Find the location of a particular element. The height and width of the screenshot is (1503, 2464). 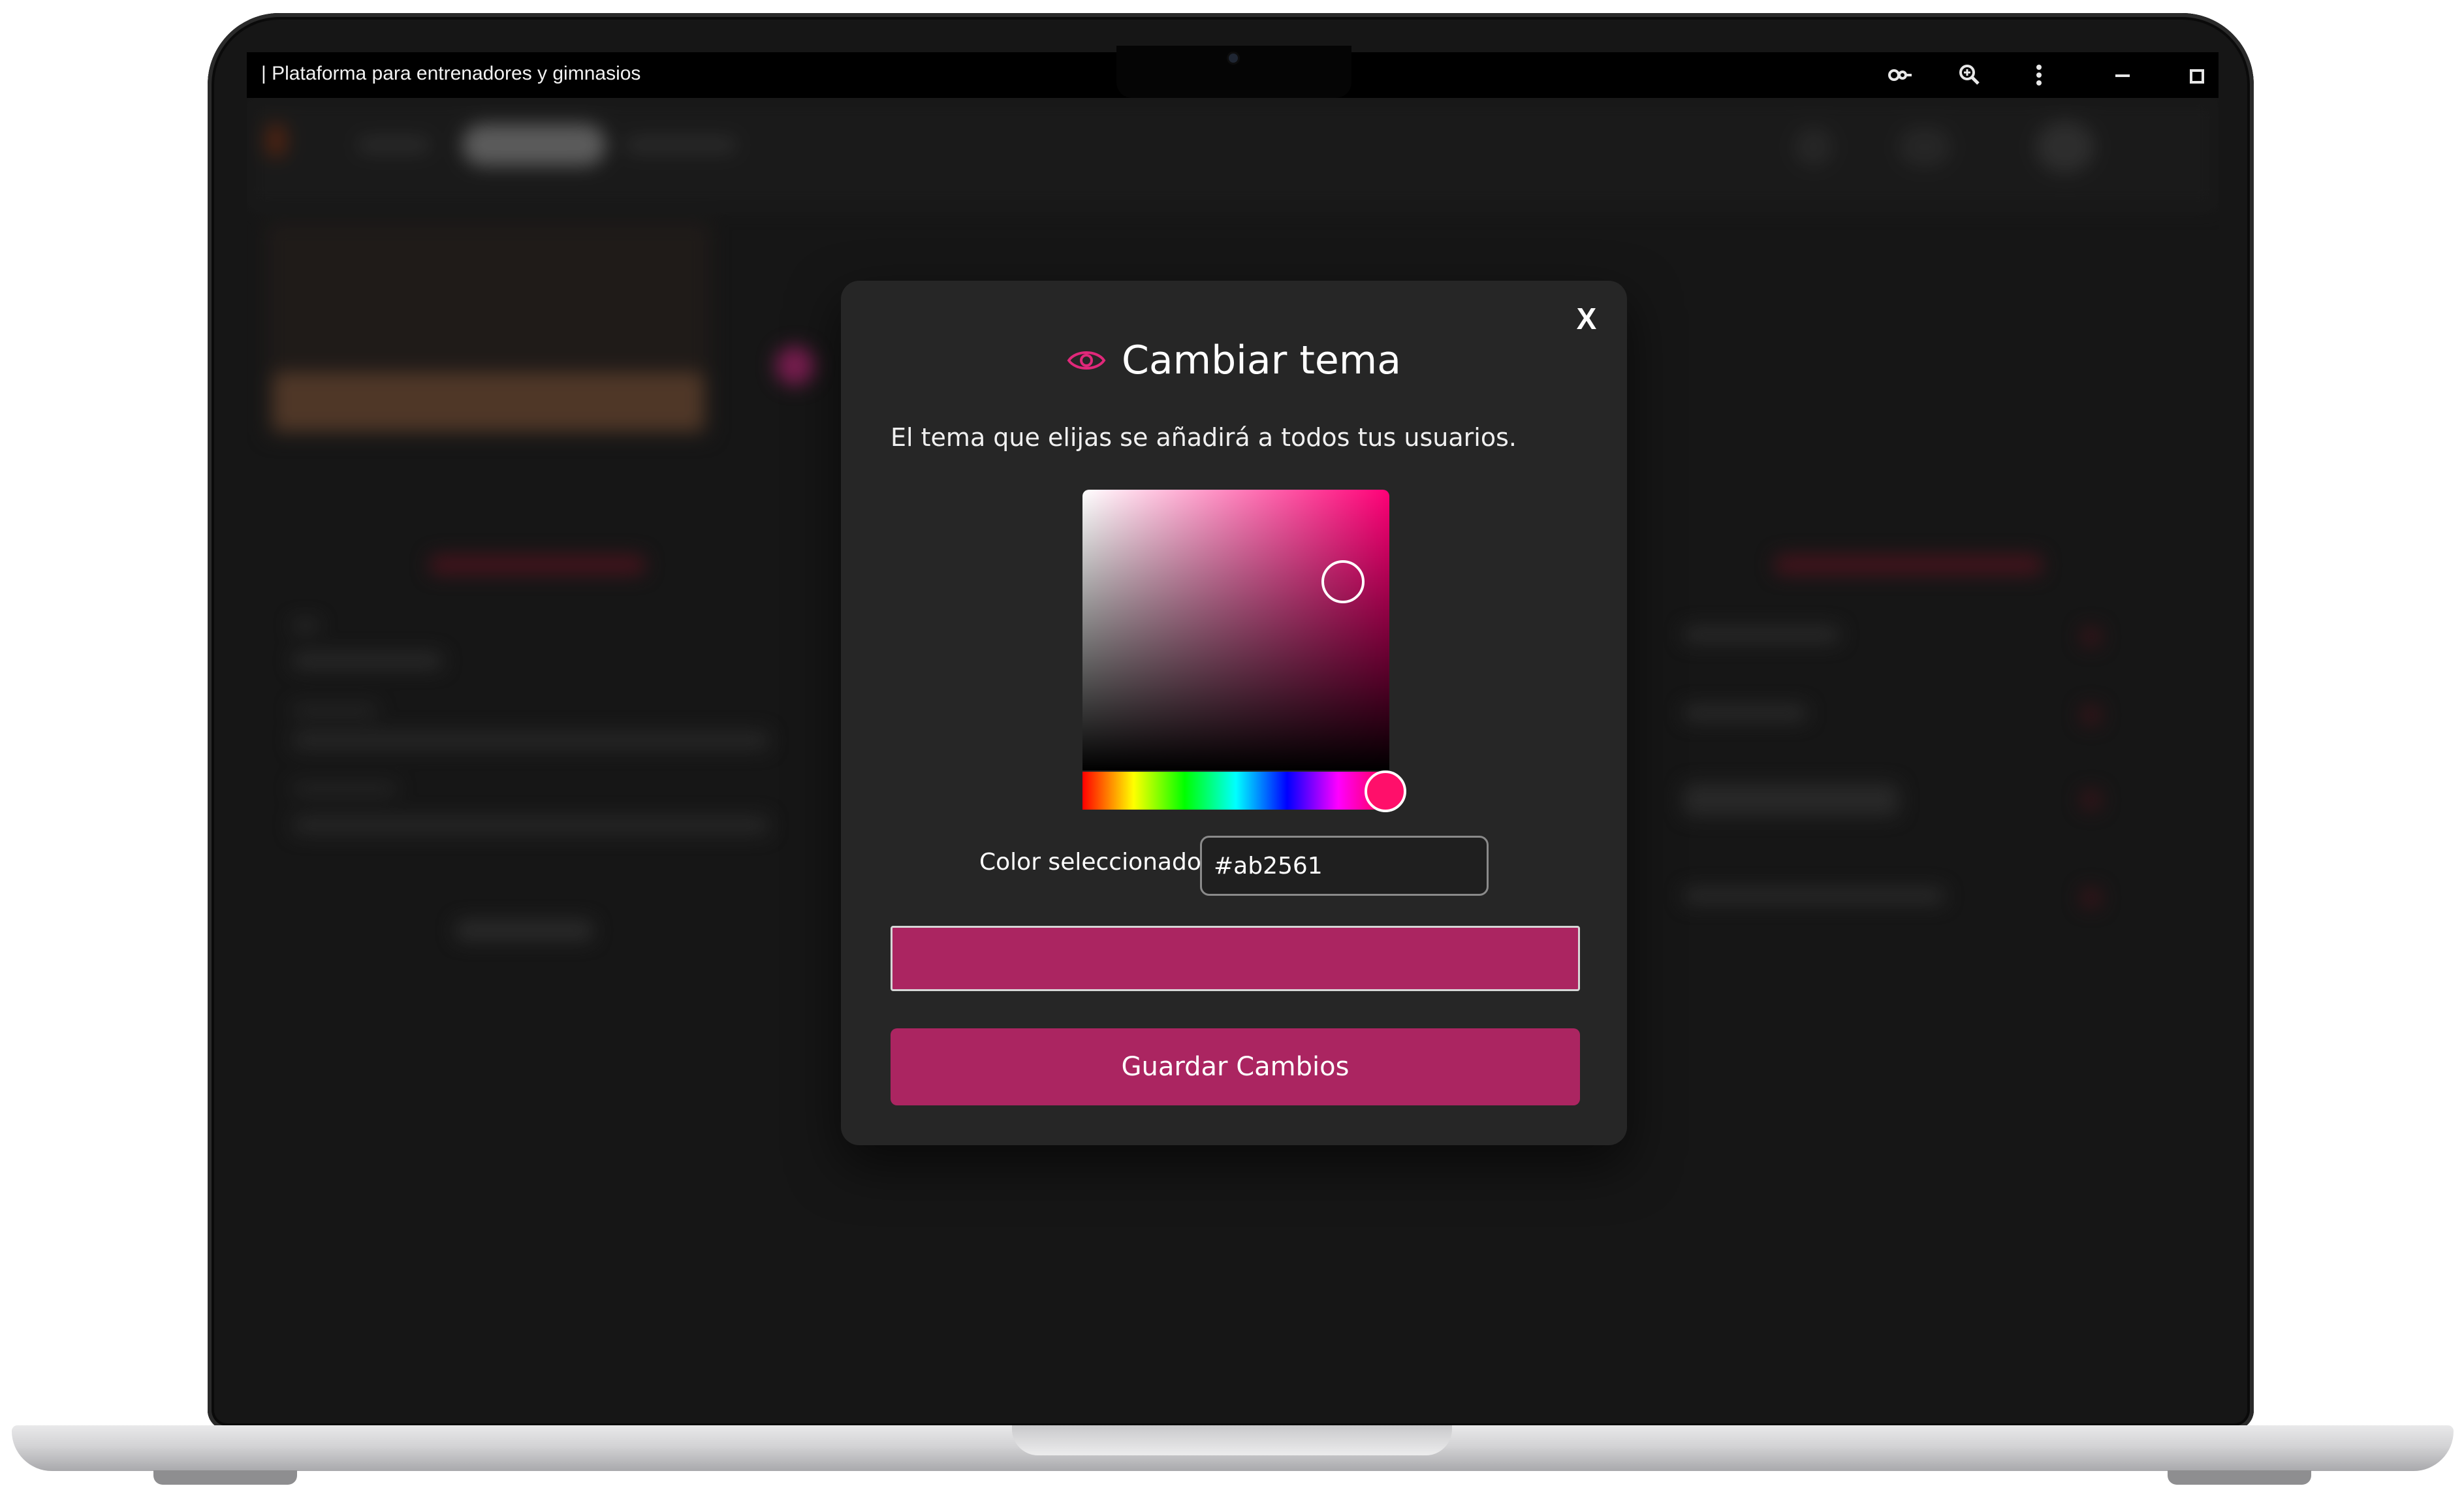

minimize-icon is located at coordinates (2122, 75).